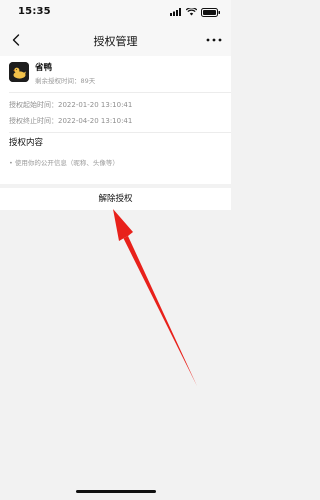 This screenshot has height=500, width=320. What do you see at coordinates (34, 11) in the screenshot?
I see `status-time: 15:35` at bounding box center [34, 11].